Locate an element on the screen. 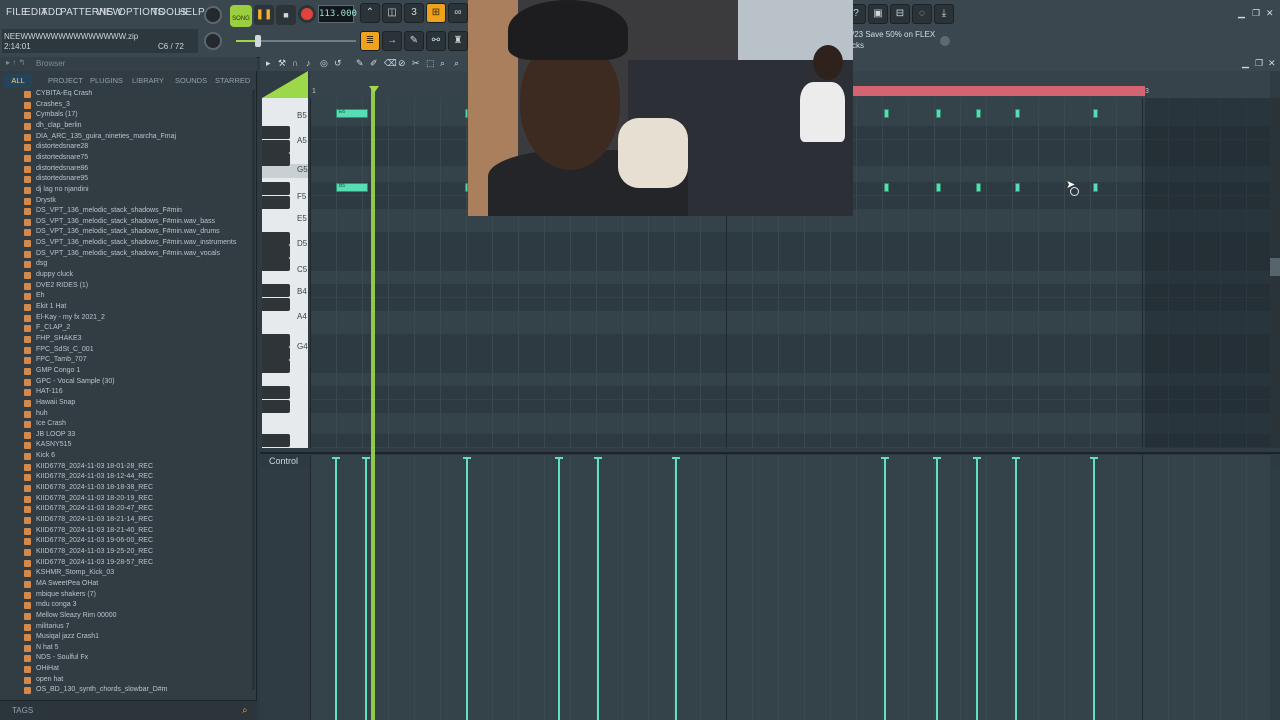 This screenshot has width=1280, height=720. list-item: open hat is located at coordinates (128, 681).